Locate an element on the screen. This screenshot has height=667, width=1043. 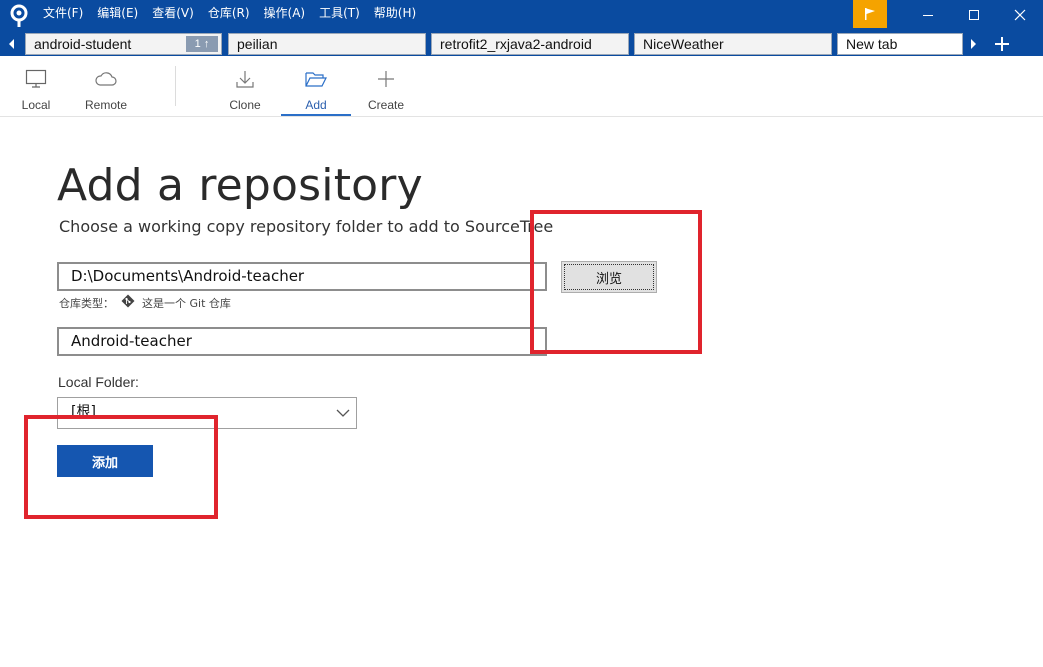
tab-label: New tab is located at coordinates (872, 44).